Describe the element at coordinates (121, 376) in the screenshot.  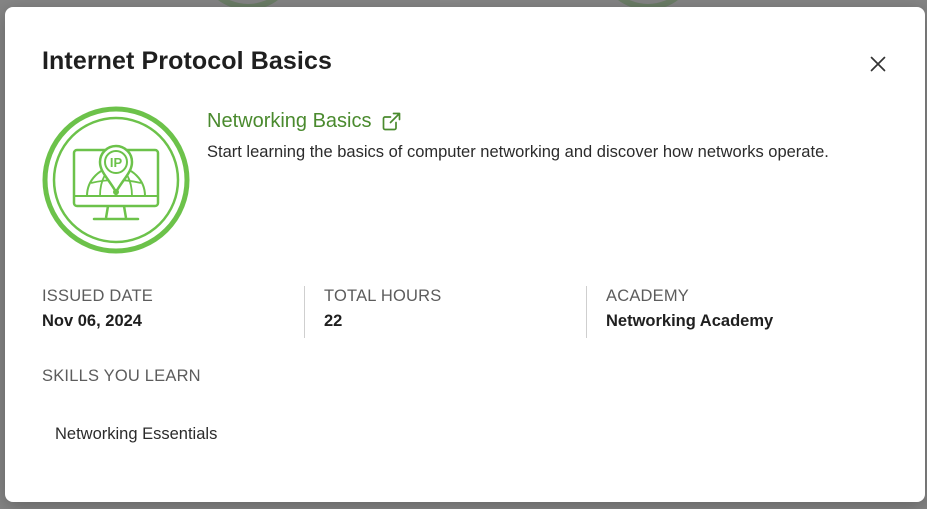
I see `skills-heading: SKILLS YOU LEARN` at that location.